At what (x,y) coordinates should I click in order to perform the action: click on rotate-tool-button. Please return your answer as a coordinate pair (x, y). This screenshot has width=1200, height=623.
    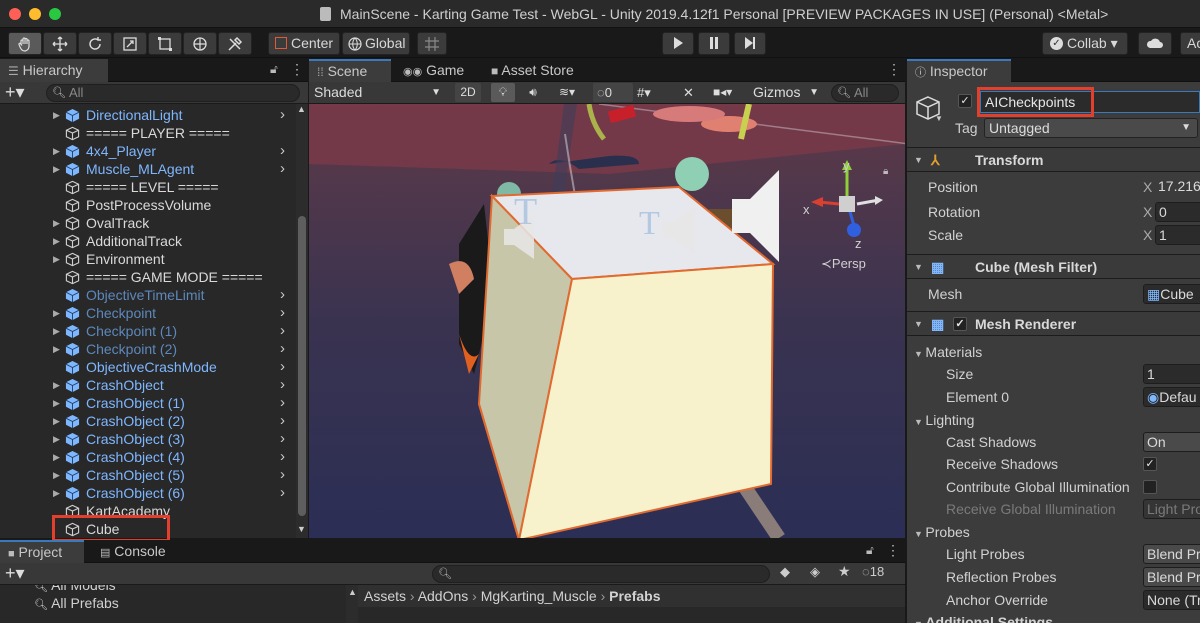
    Looking at the image, I should click on (95, 43).